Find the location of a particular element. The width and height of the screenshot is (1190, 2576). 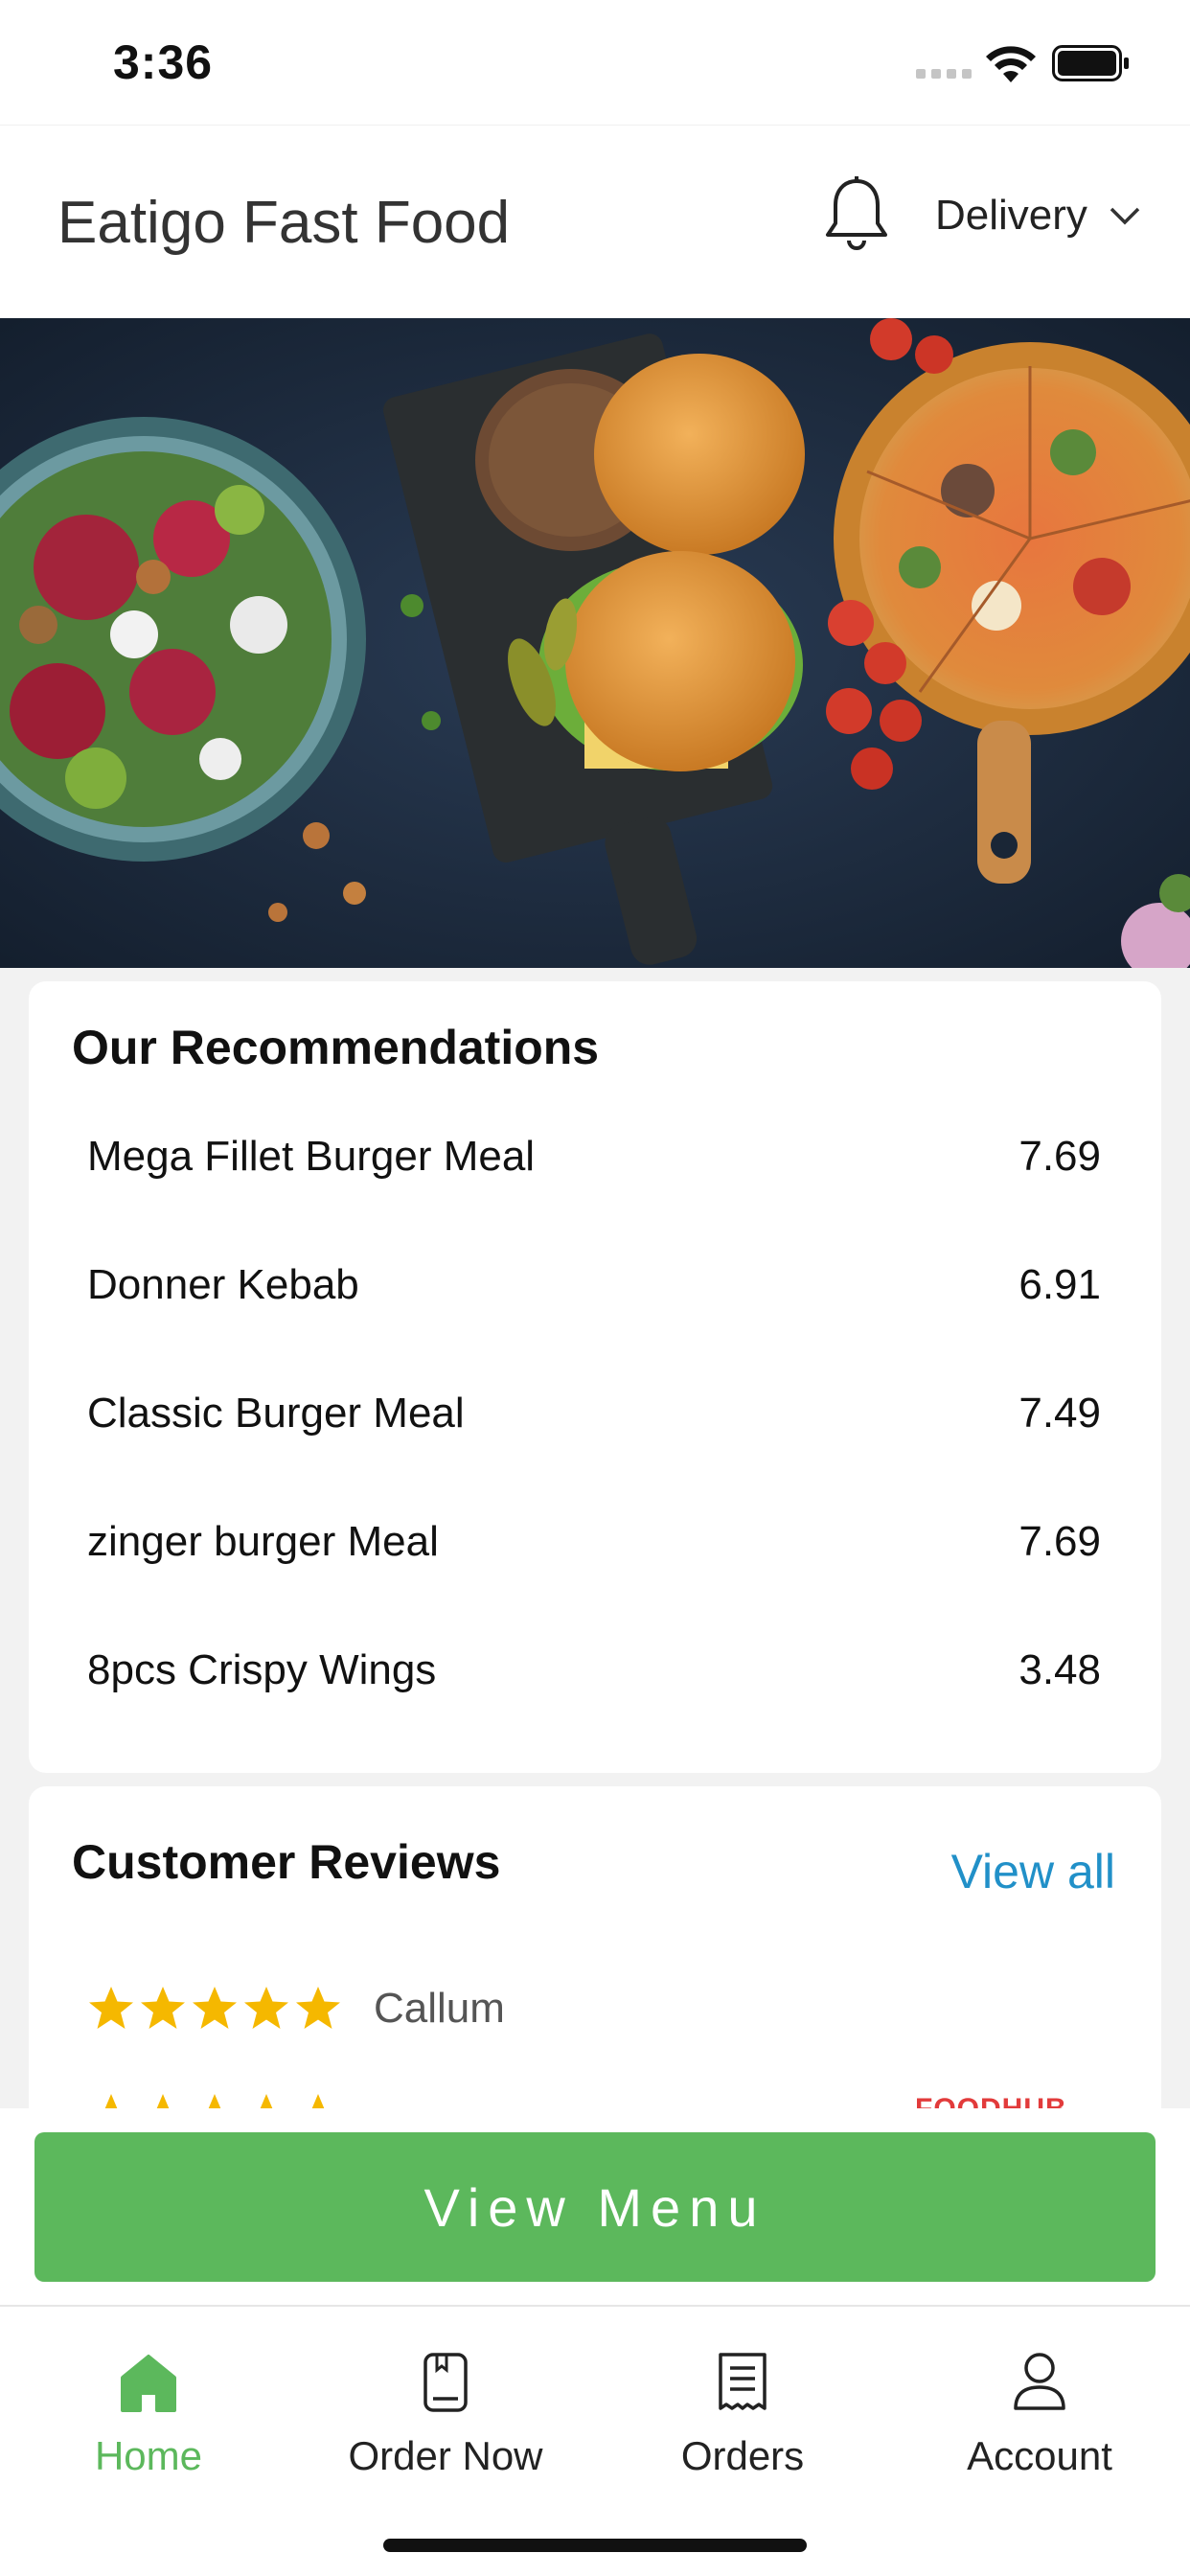

receipt-icon is located at coordinates (743, 2381).